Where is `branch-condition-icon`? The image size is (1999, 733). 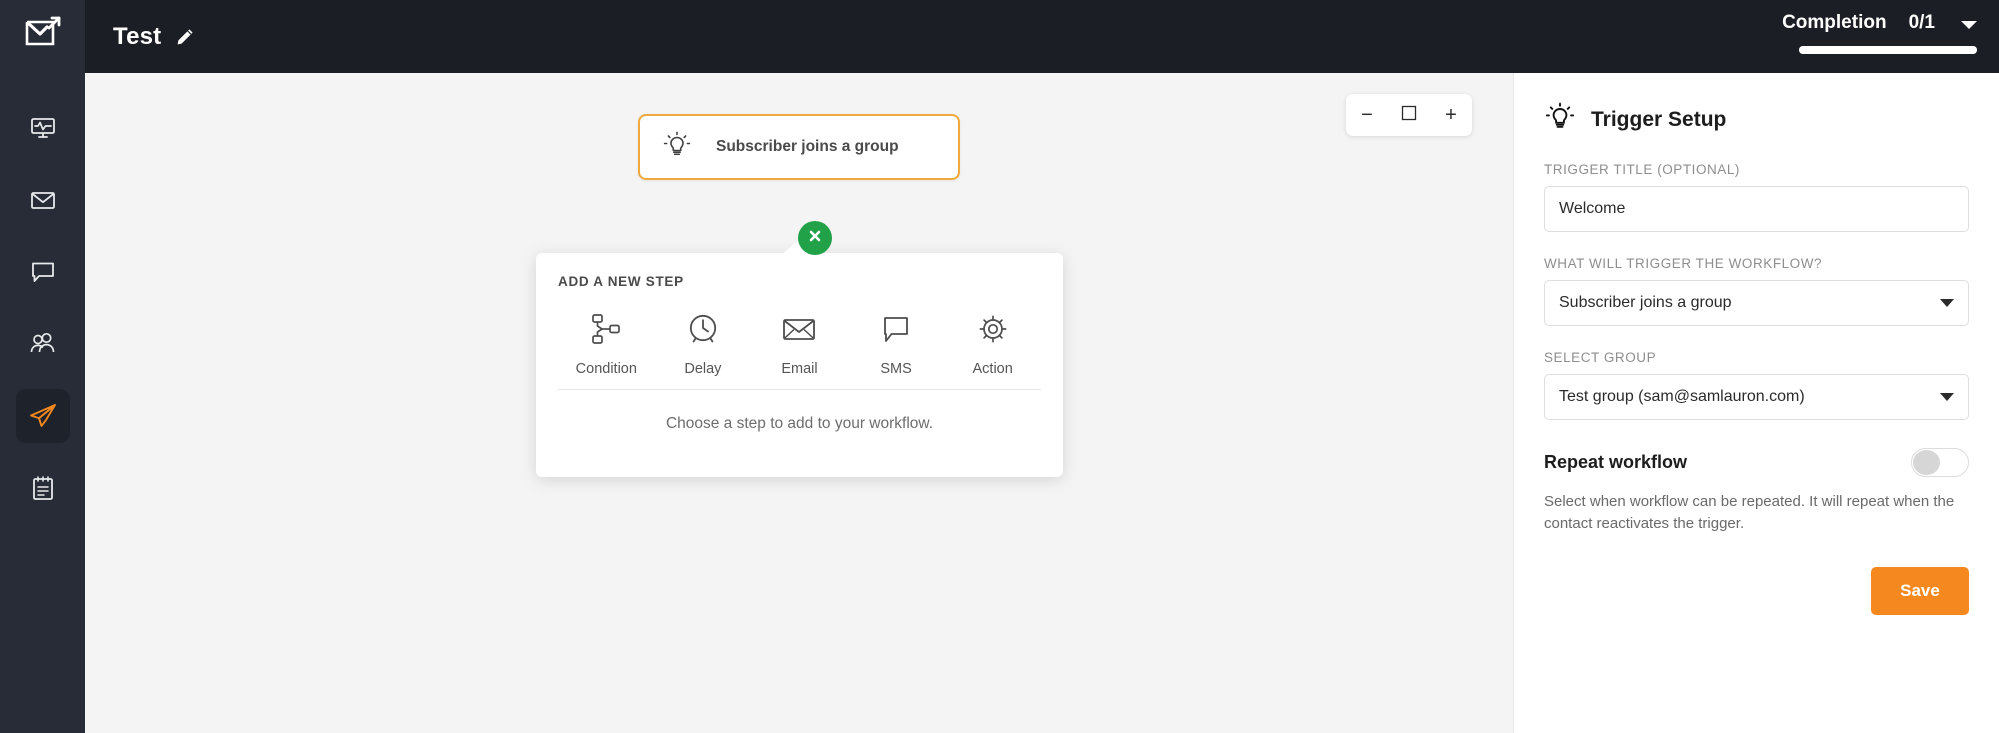 branch-condition-icon is located at coordinates (606, 329).